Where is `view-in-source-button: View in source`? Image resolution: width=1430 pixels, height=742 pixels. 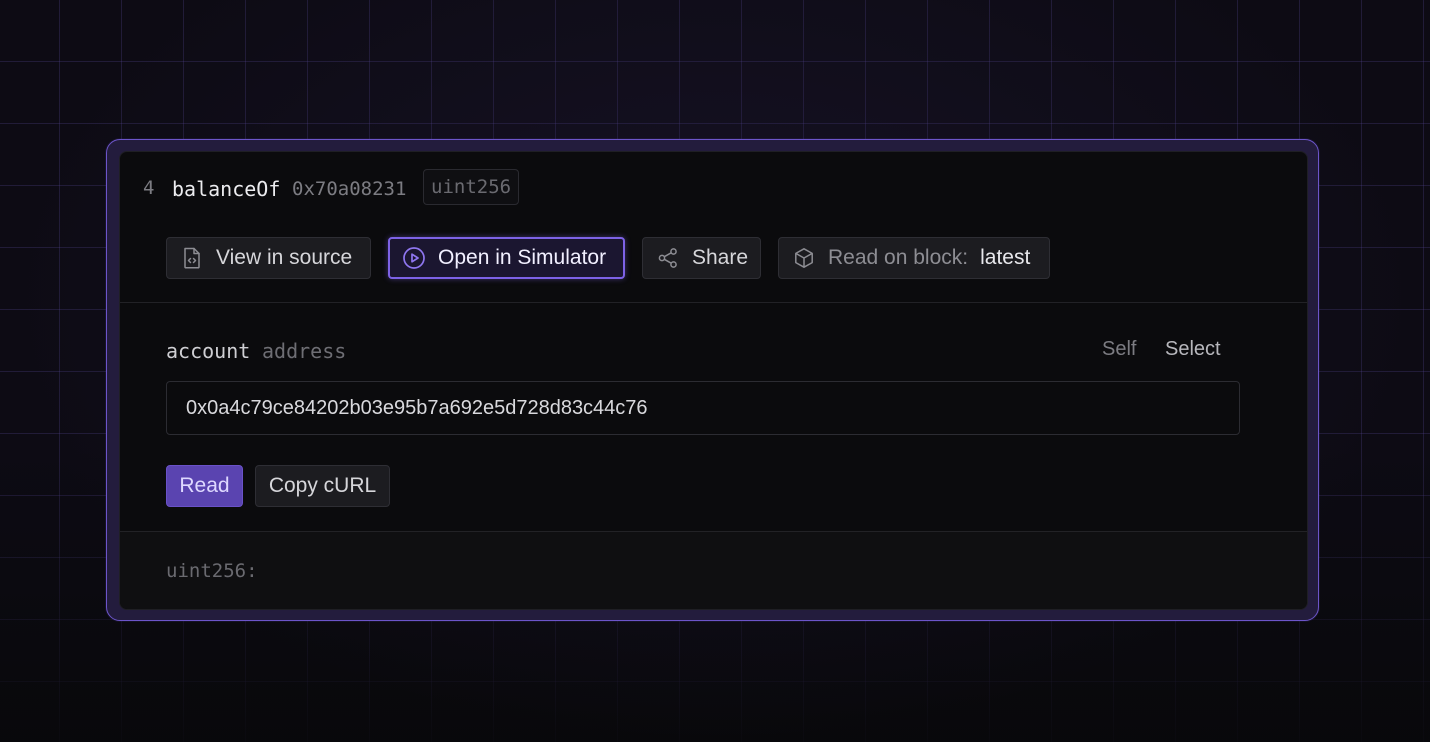 view-in-source-button: View in source is located at coordinates (268, 258).